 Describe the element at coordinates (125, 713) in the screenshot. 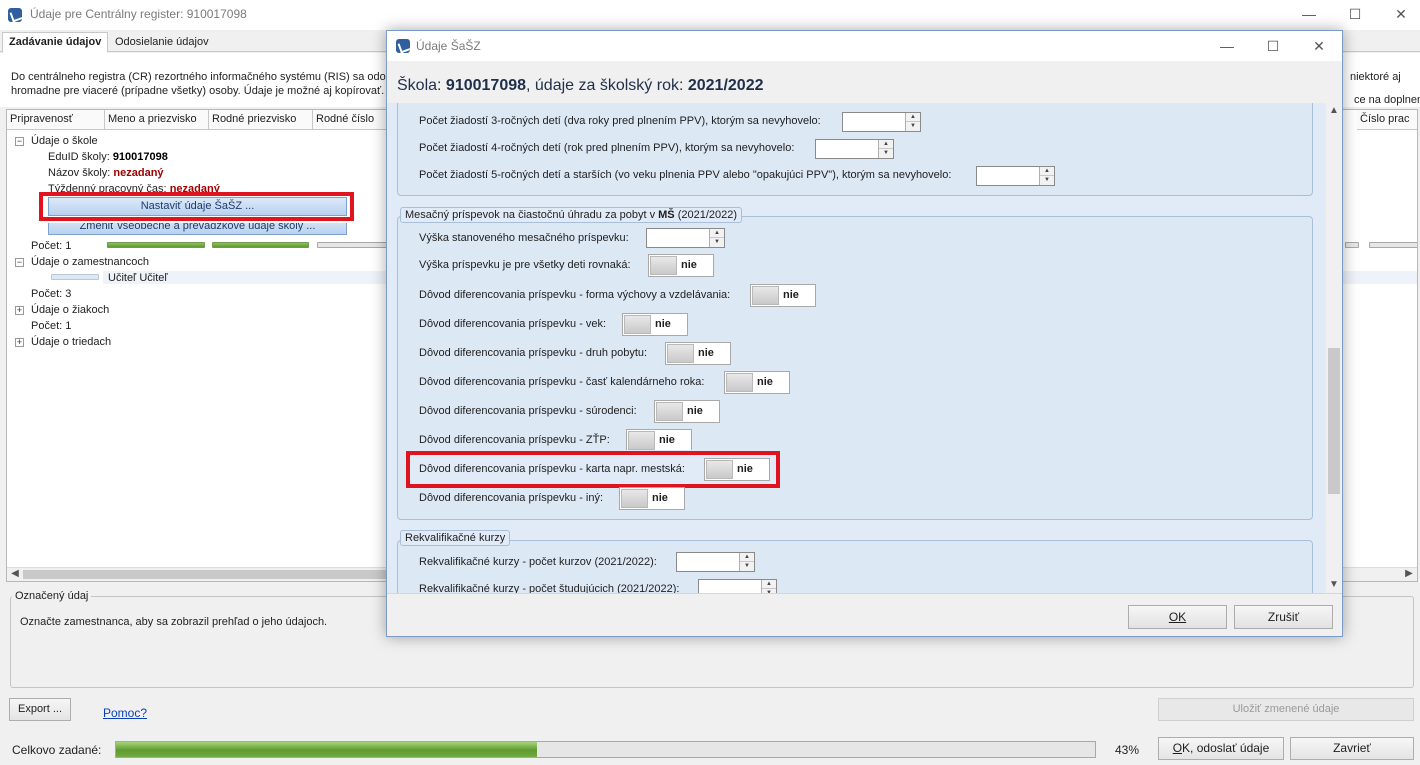

I see `help-link: Pomoc?` at that location.